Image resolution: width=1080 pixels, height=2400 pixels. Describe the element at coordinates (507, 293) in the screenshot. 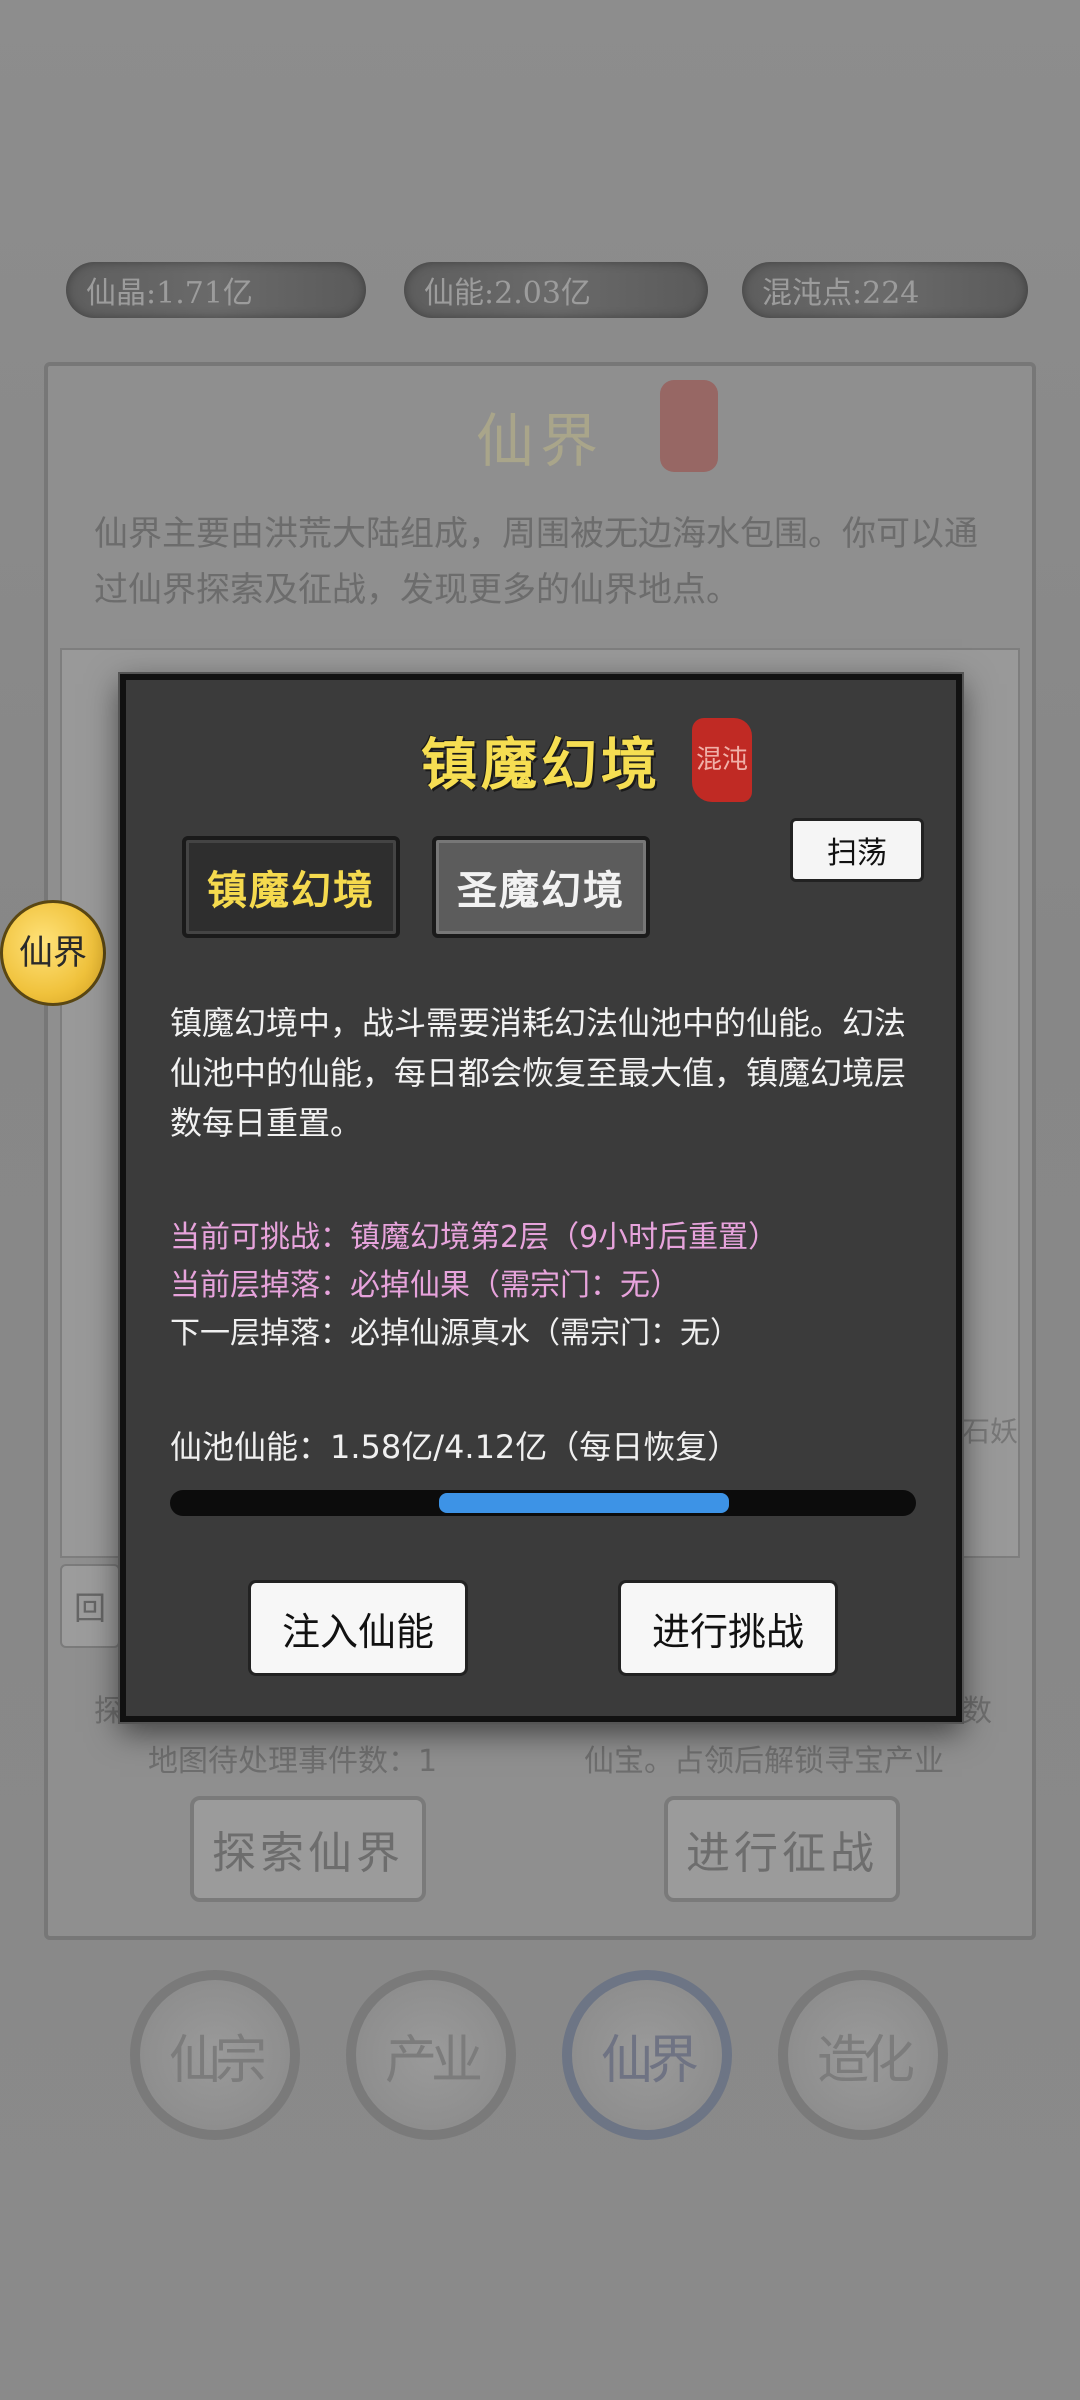

I see `resource-energy-label: 仙能:2.03亿` at that location.